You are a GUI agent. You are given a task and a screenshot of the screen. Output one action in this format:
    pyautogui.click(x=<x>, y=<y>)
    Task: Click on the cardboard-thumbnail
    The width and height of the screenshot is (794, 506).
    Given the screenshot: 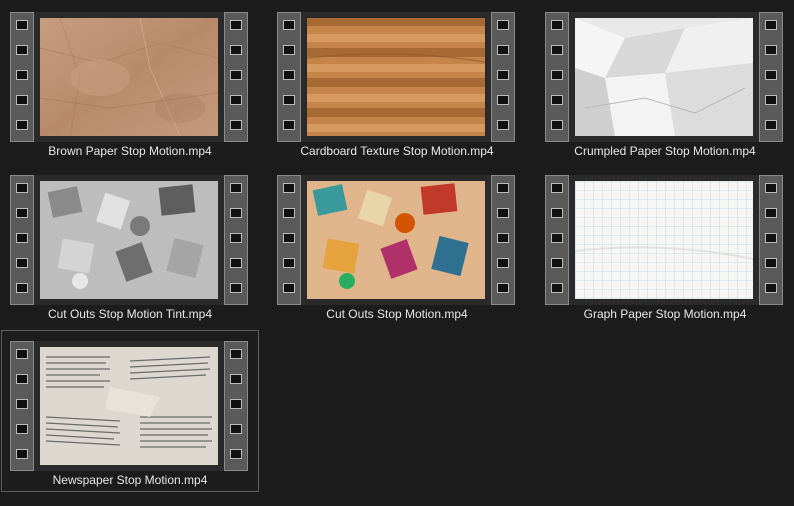 What is the action you would take?
    pyautogui.click(x=396, y=77)
    